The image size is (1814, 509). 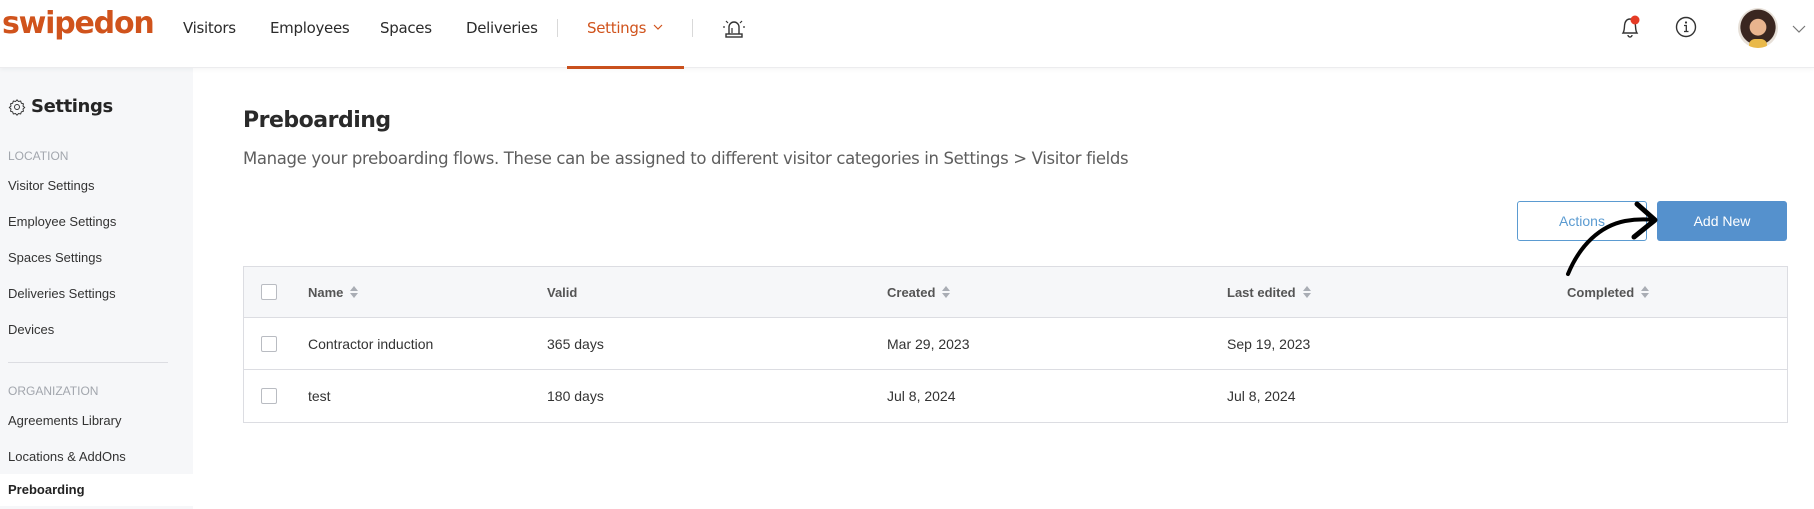 I want to click on column-header-last-edited: Last edited, so click(x=1269, y=292).